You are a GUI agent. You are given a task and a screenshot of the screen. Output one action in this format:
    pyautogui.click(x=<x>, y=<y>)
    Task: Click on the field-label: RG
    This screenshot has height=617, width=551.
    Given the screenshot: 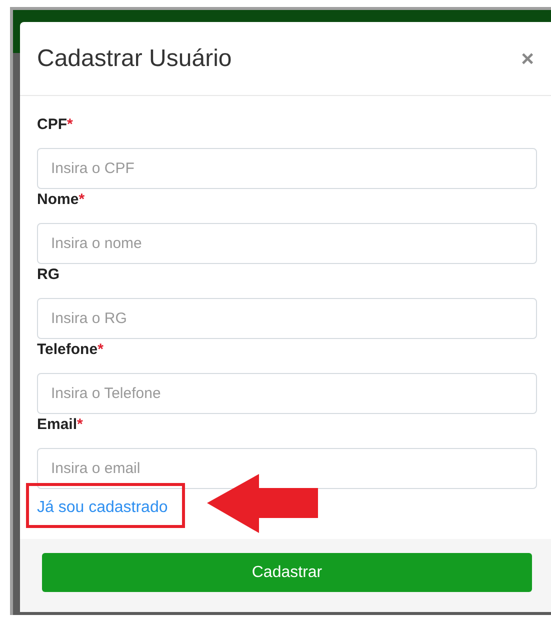 What is the action you would take?
    pyautogui.click(x=48, y=275)
    